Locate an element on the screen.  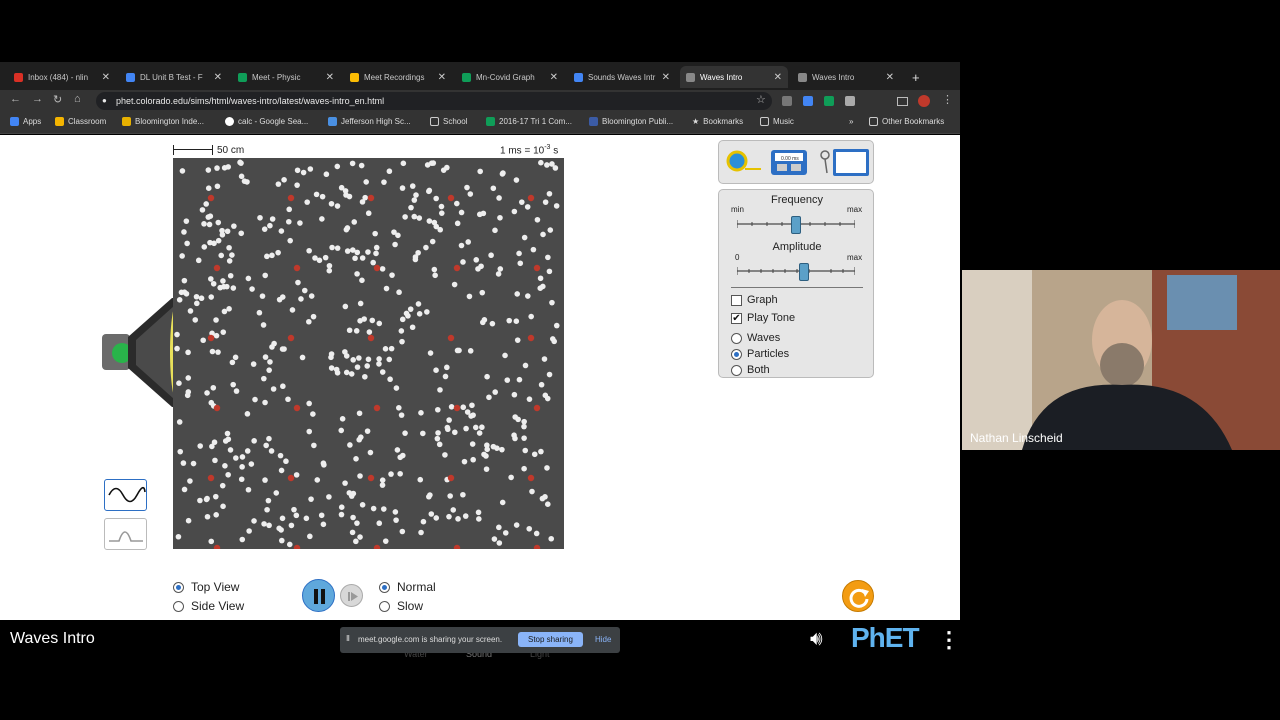
menu-kebab-icon: ⋮ is located at coordinates (947, 99).